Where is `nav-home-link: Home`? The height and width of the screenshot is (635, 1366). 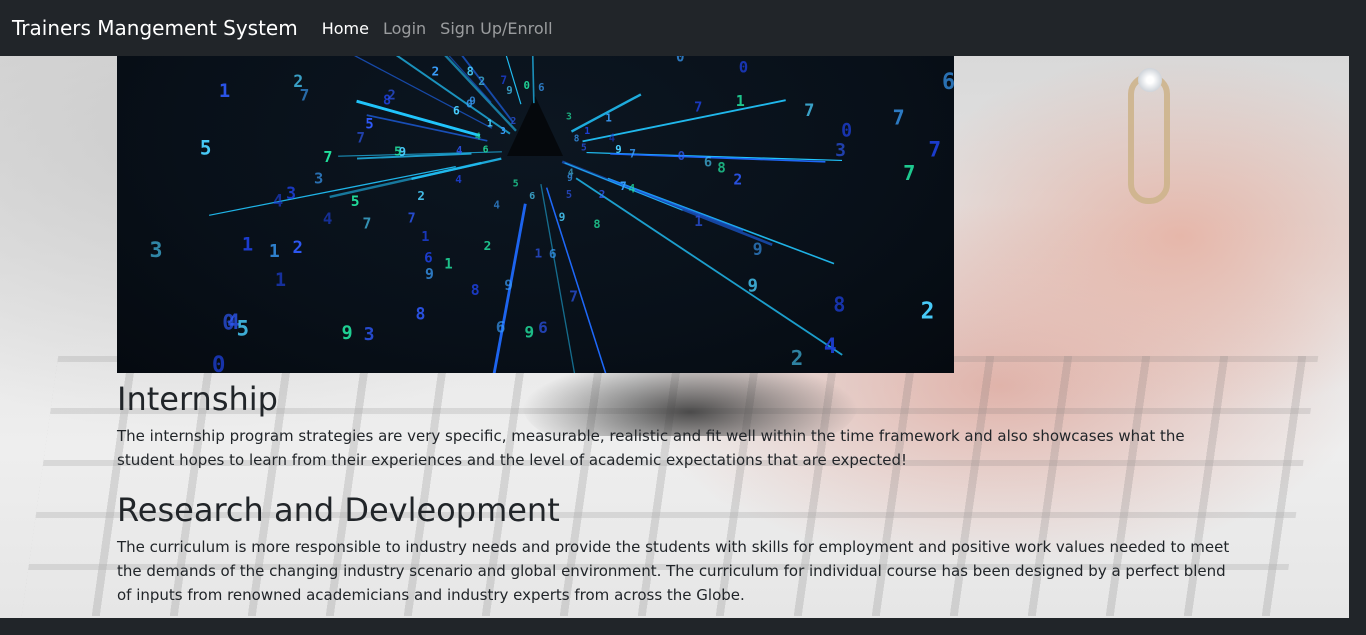
nav-home-link: Home is located at coordinates (345, 28).